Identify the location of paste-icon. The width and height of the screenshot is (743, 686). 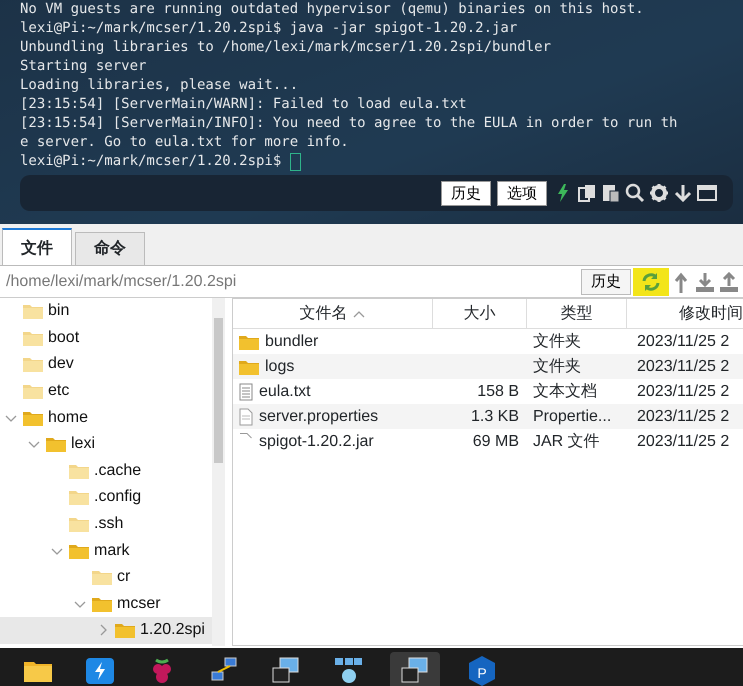
(611, 193).